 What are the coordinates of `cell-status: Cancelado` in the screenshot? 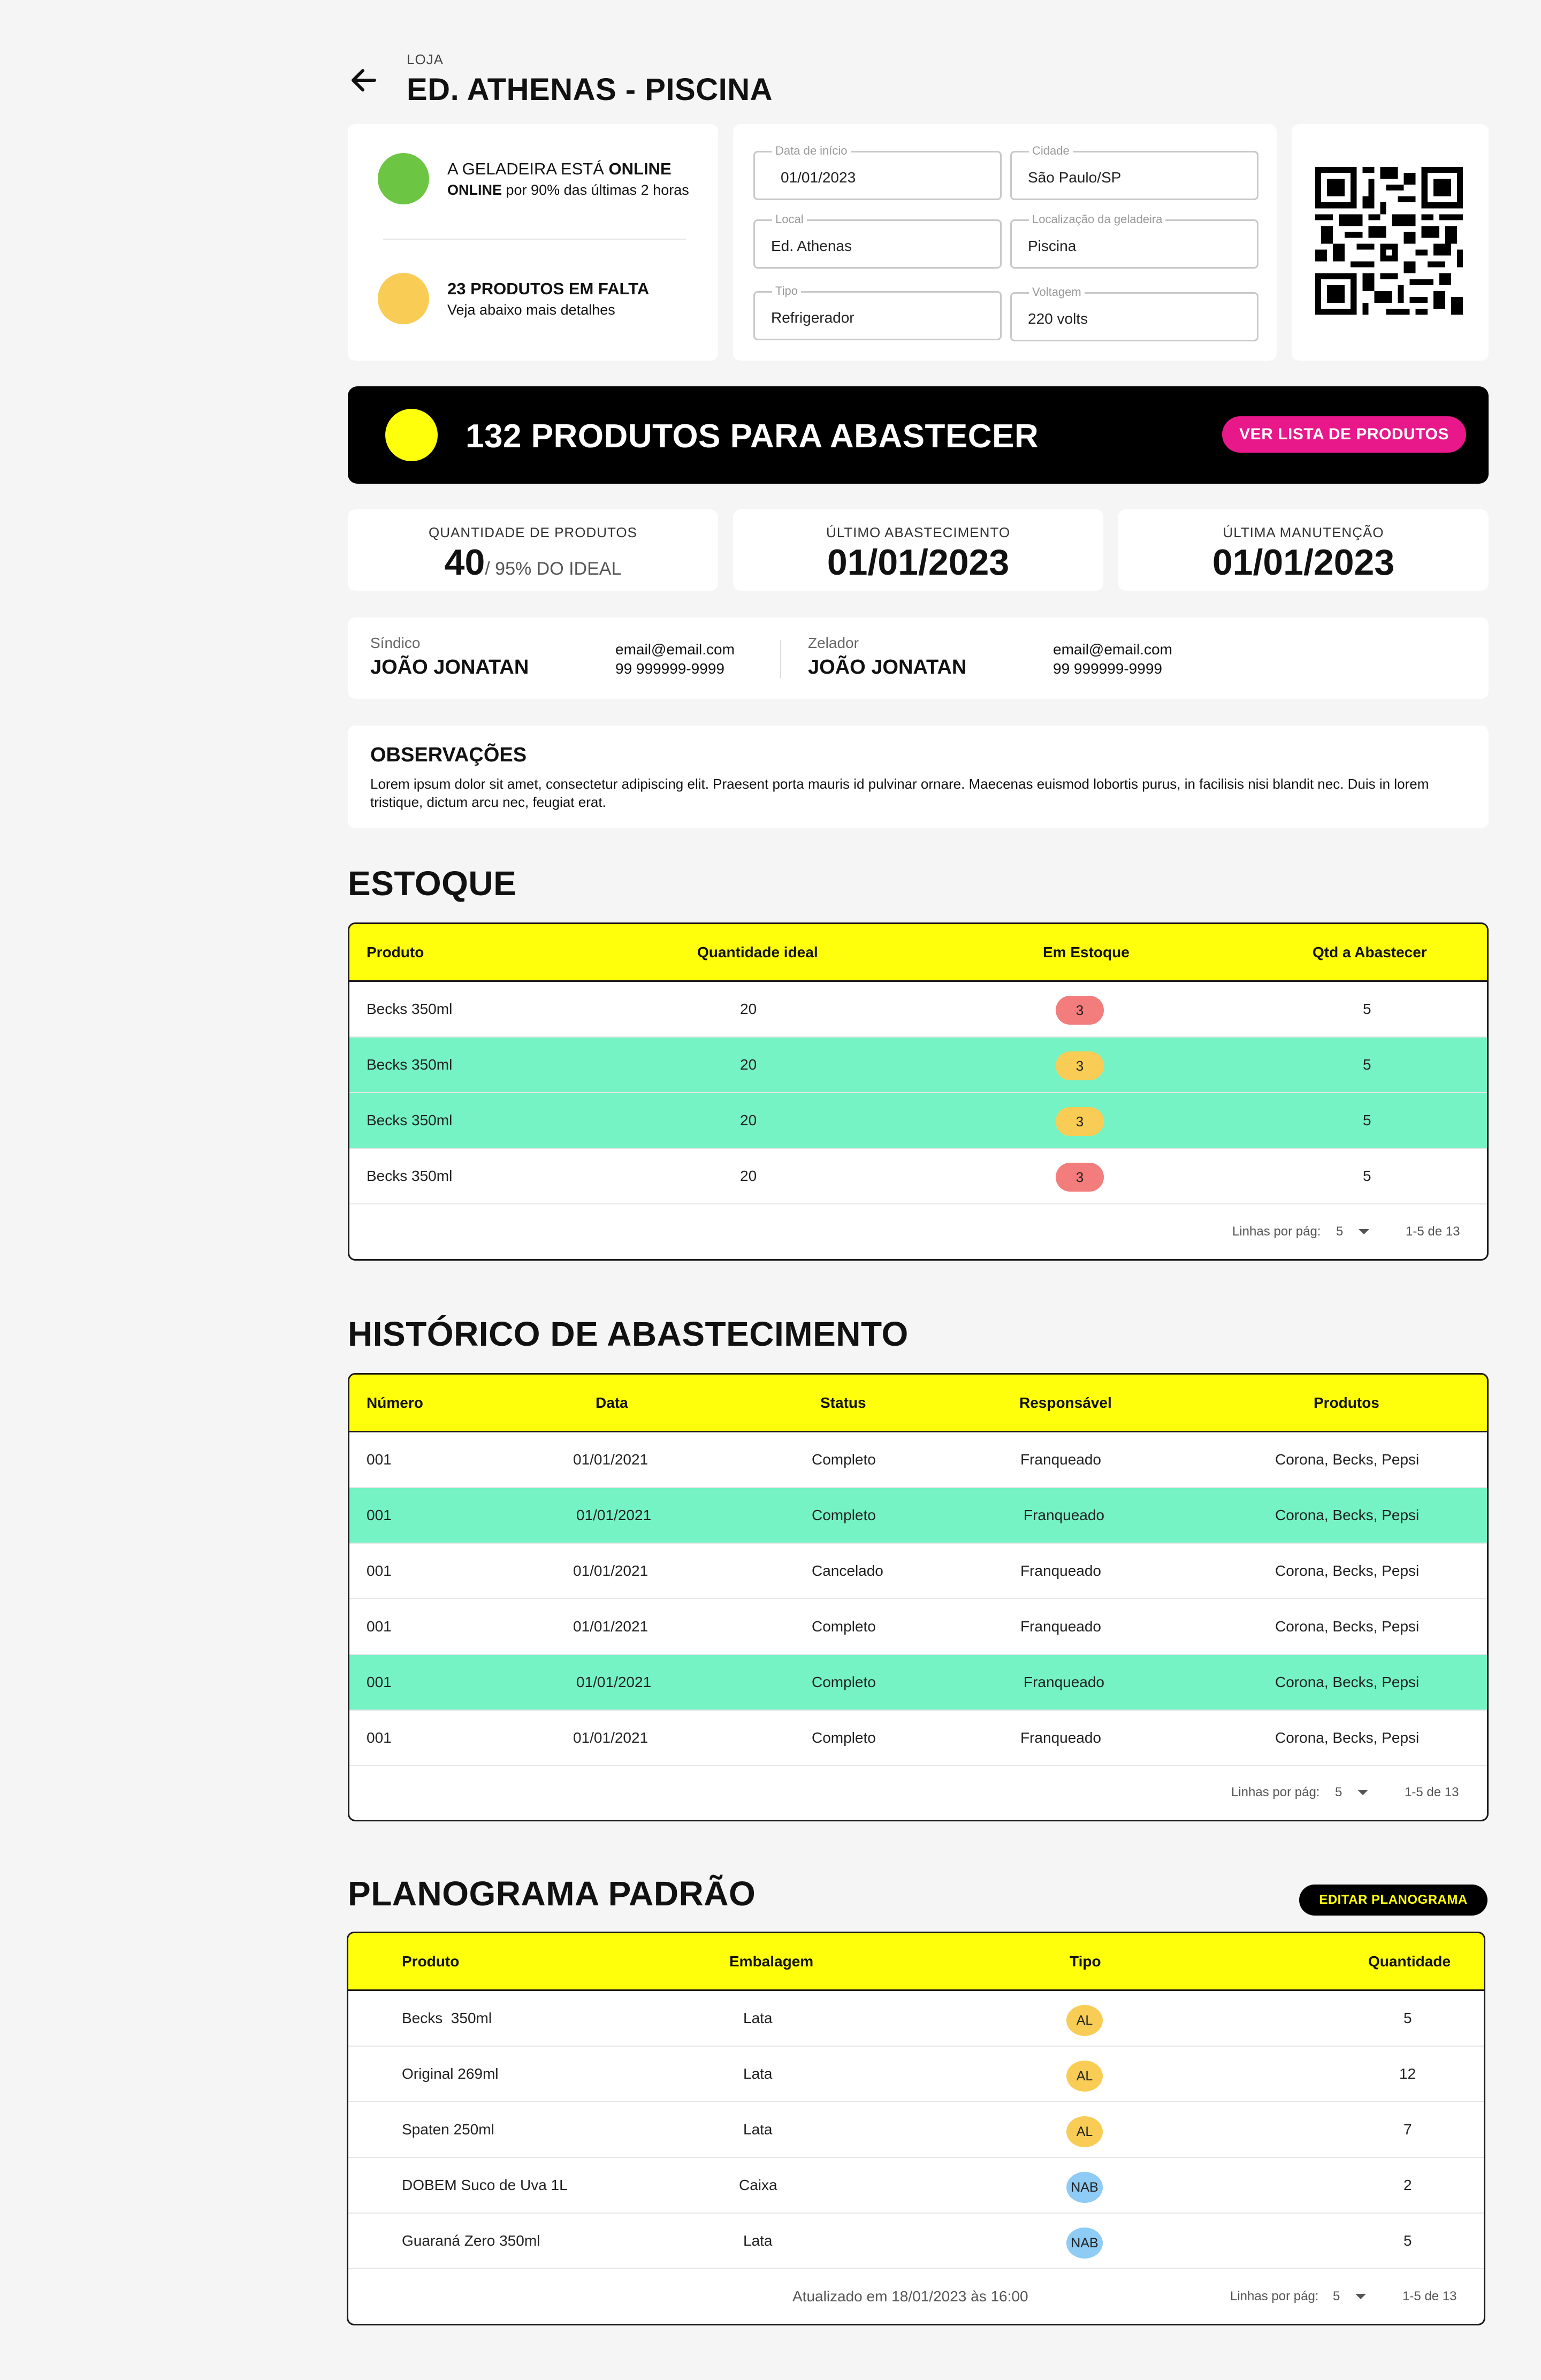 It's located at (847, 1571).